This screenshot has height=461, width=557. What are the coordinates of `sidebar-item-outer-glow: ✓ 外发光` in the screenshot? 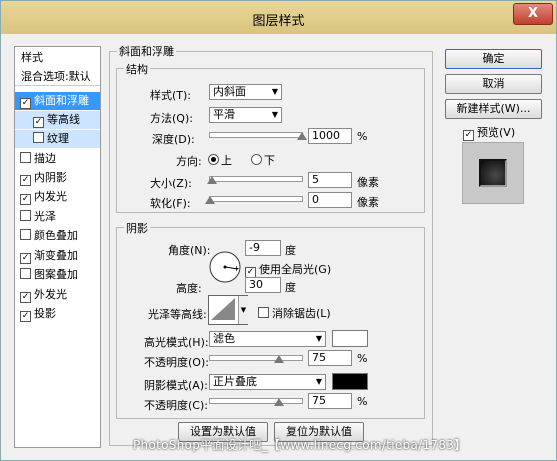 It's located at (57, 295).